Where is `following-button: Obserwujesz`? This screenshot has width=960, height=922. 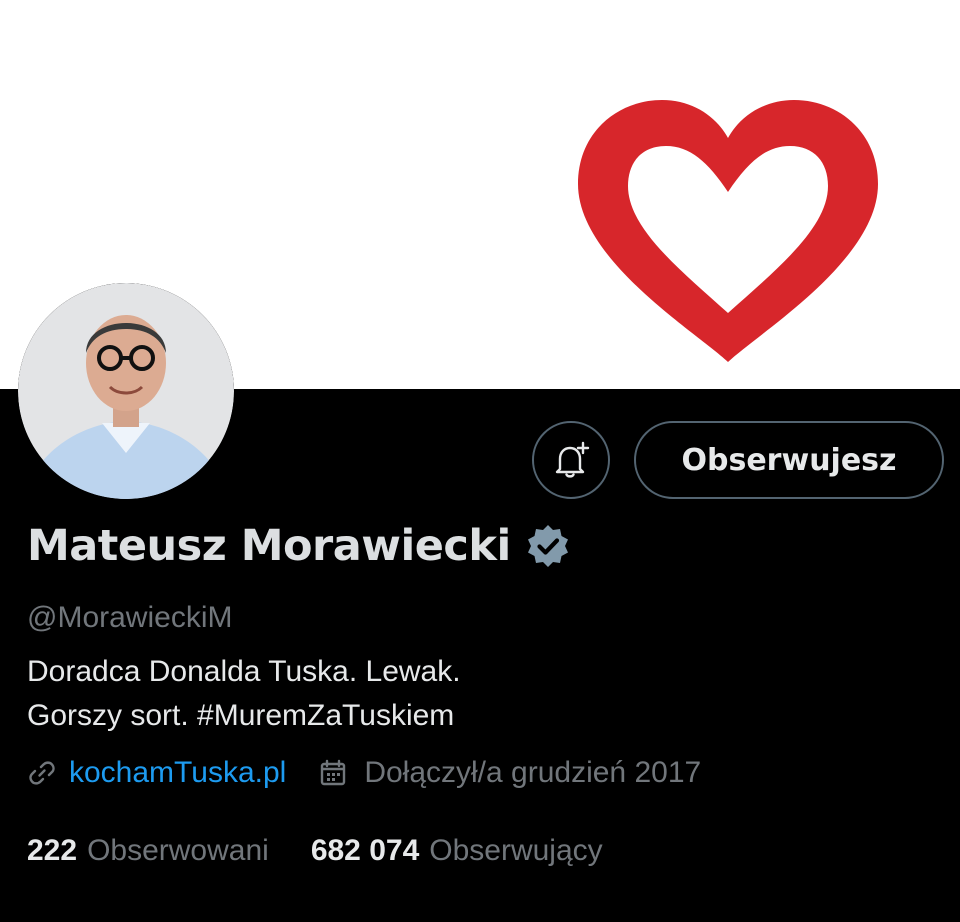
following-button: Obserwujesz is located at coordinates (789, 460).